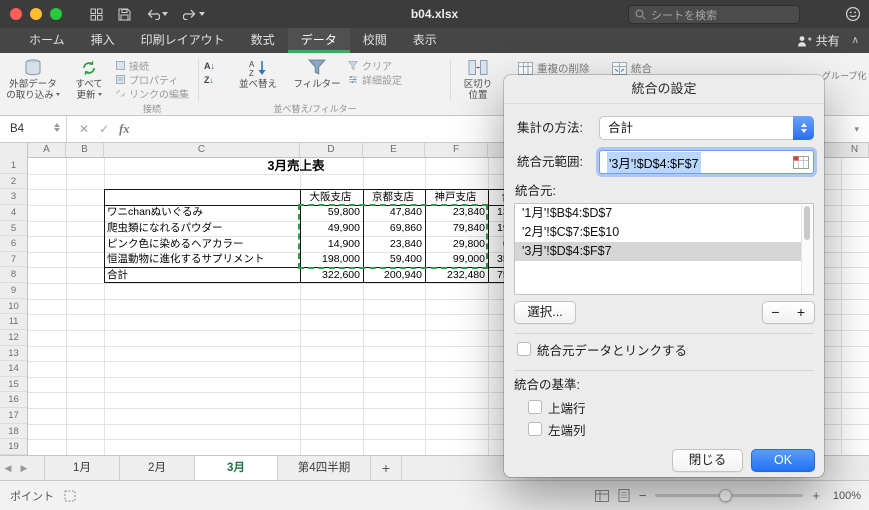 Image resolution: width=869 pixels, height=510 pixels. I want to click on column-header-F: F, so click(456, 150).